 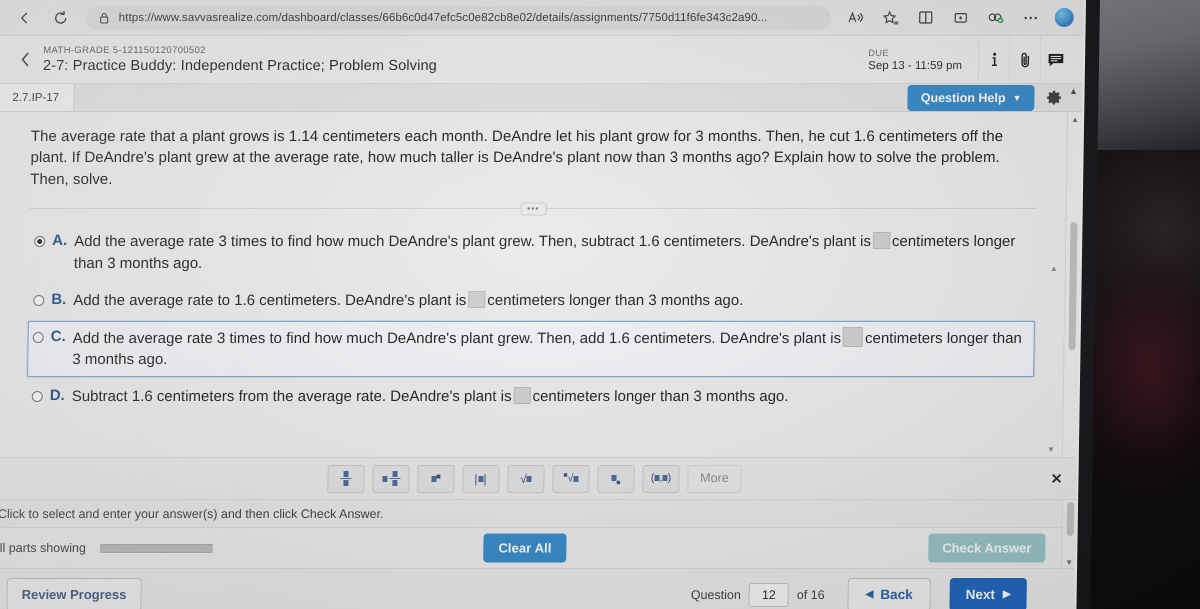 What do you see at coordinates (810, 594) in the screenshot?
I see `question-total-label: of 16` at bounding box center [810, 594].